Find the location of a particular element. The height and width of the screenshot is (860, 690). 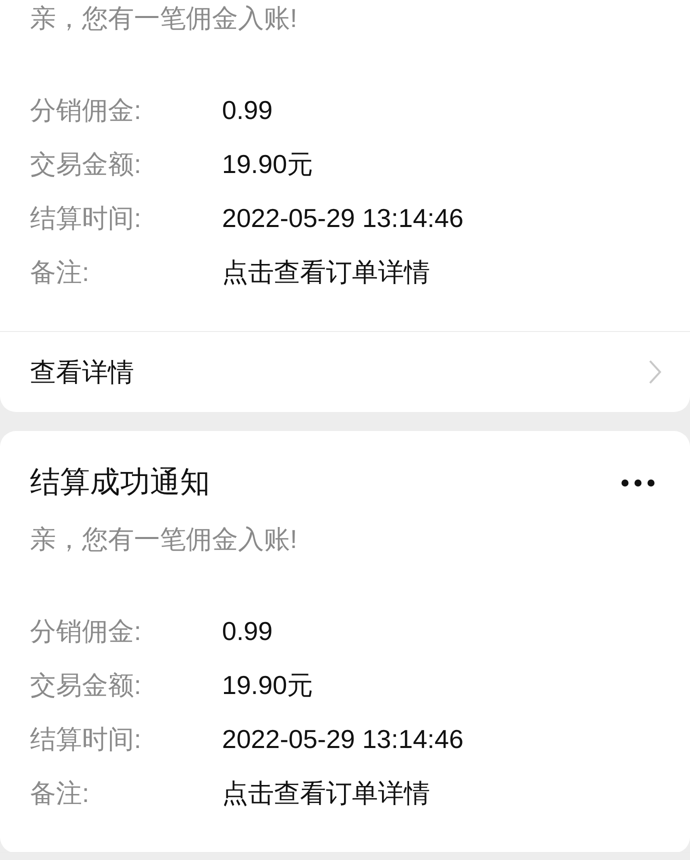

details-link: 查看详情 is located at coordinates (345, 372).